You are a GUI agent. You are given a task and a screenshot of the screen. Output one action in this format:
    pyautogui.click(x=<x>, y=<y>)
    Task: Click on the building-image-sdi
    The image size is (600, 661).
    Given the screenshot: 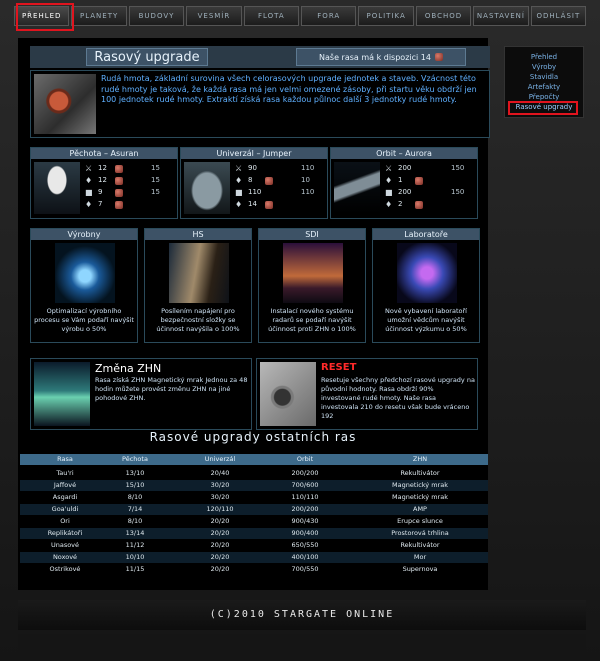 What is the action you would take?
    pyautogui.click(x=313, y=273)
    